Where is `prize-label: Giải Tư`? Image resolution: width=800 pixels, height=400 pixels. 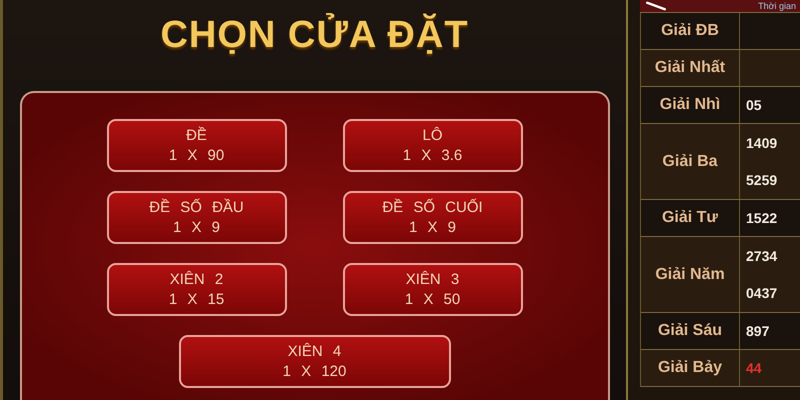
prize-label: Giải Tư is located at coordinates (690, 218).